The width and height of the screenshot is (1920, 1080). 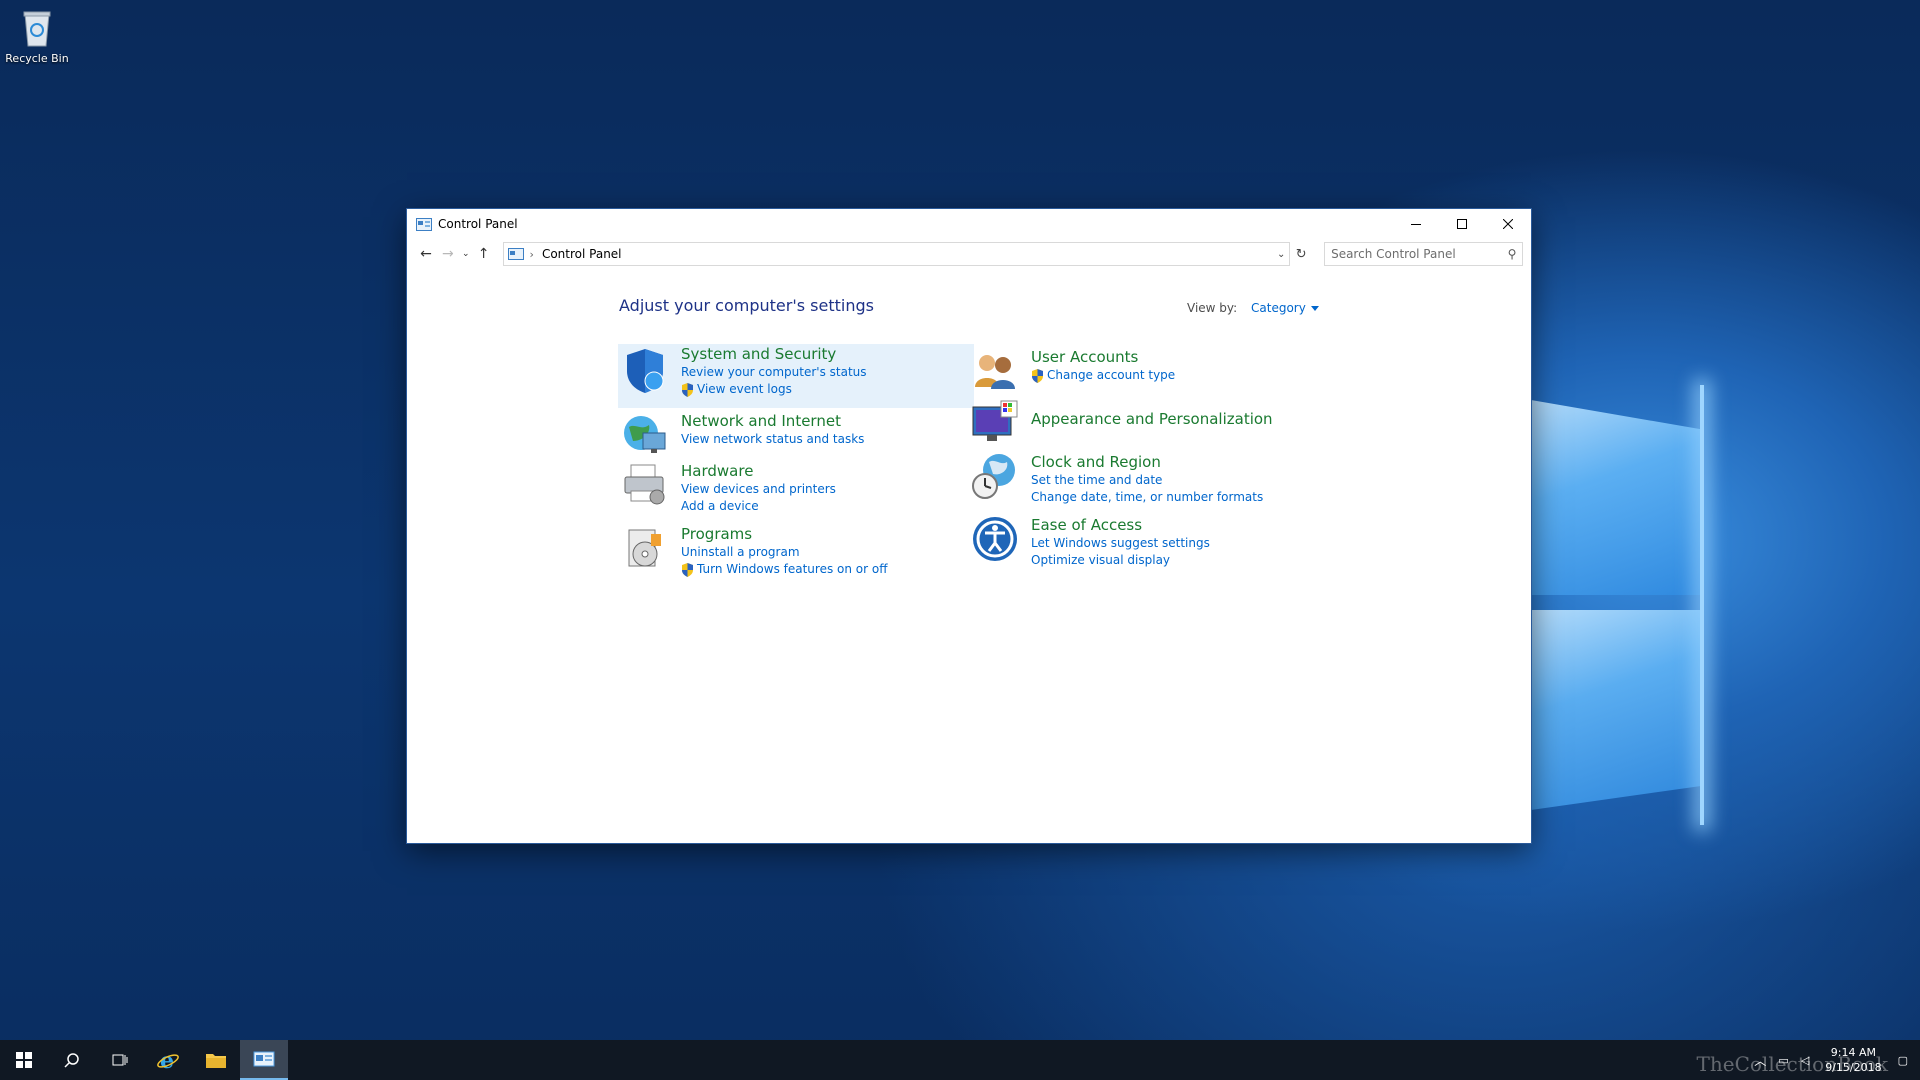 I want to click on link-label: Optimize visual display, so click(x=1100, y=560).